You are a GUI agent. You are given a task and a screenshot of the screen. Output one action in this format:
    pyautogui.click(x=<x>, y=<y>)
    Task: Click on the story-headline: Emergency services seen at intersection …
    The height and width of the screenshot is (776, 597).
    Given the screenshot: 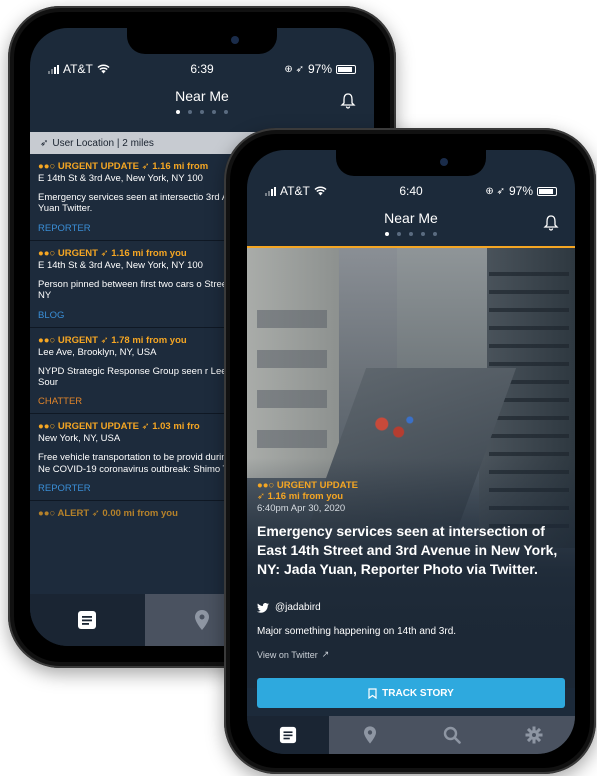 What is the action you would take?
    pyautogui.click(x=407, y=550)
    